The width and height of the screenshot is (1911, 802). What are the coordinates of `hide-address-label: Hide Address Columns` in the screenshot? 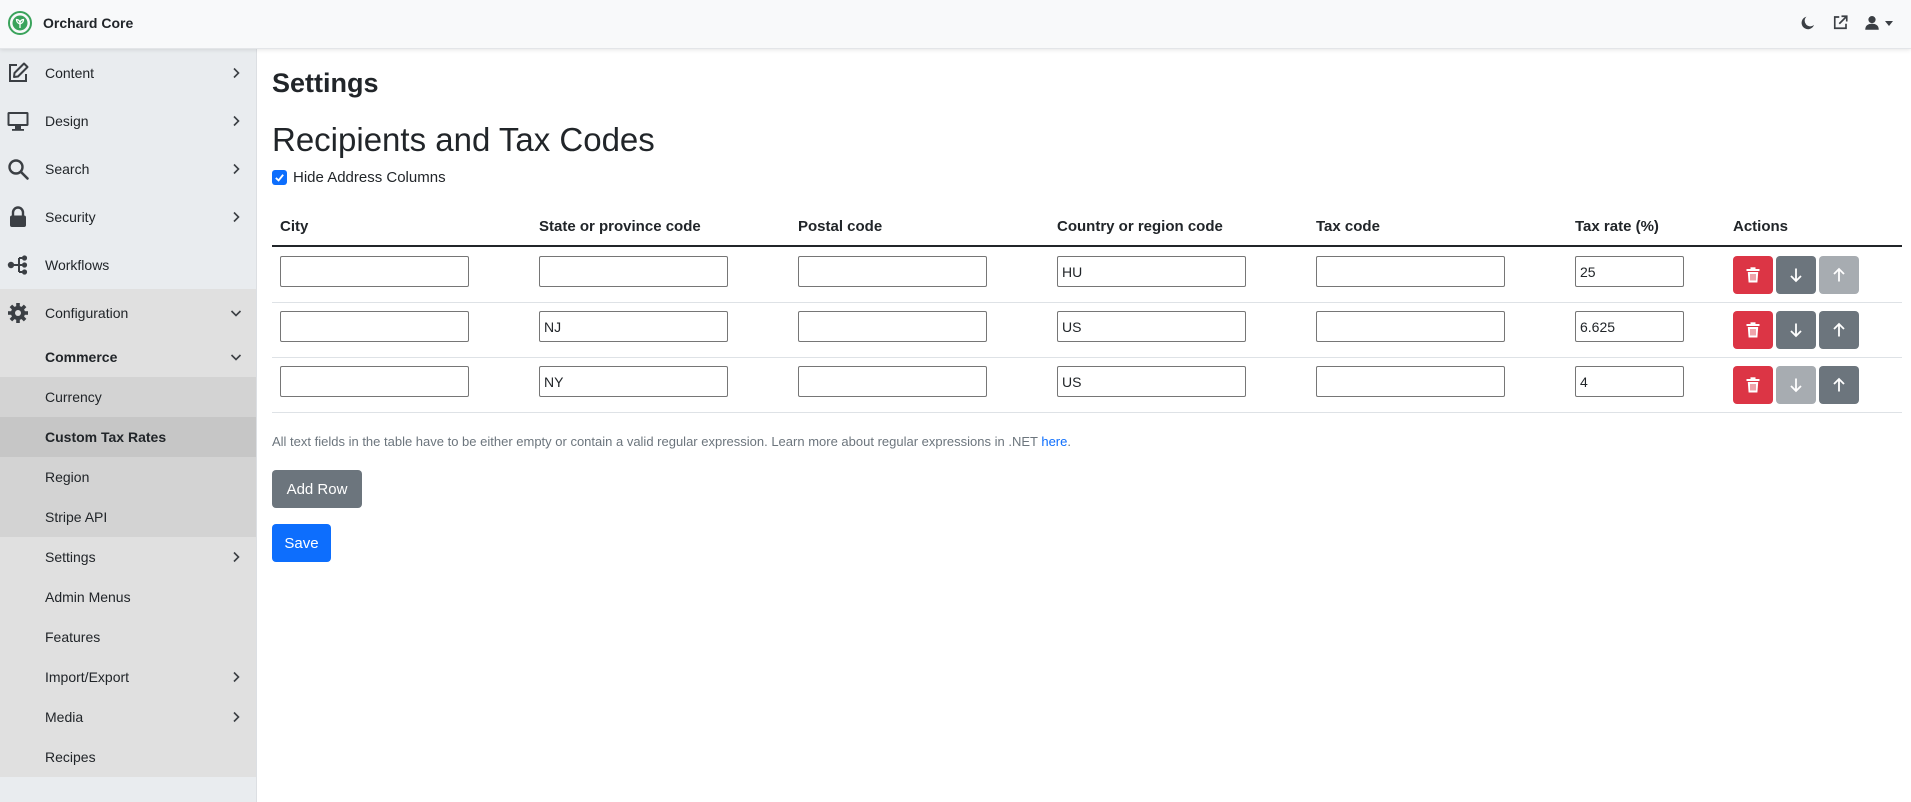 It's located at (369, 177).